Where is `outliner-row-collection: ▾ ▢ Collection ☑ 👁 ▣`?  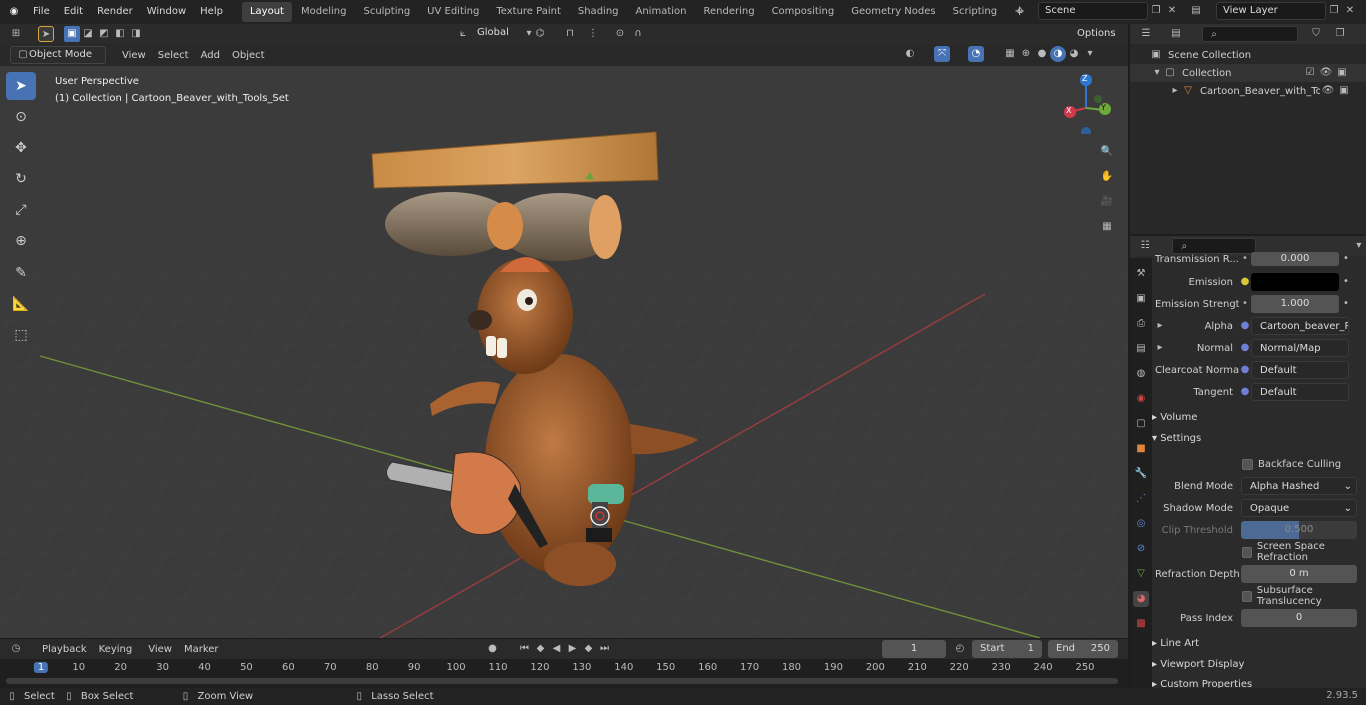
outliner-row-collection: ▾ ▢ Collection ☑ 👁 ▣ is located at coordinates (1248, 73).